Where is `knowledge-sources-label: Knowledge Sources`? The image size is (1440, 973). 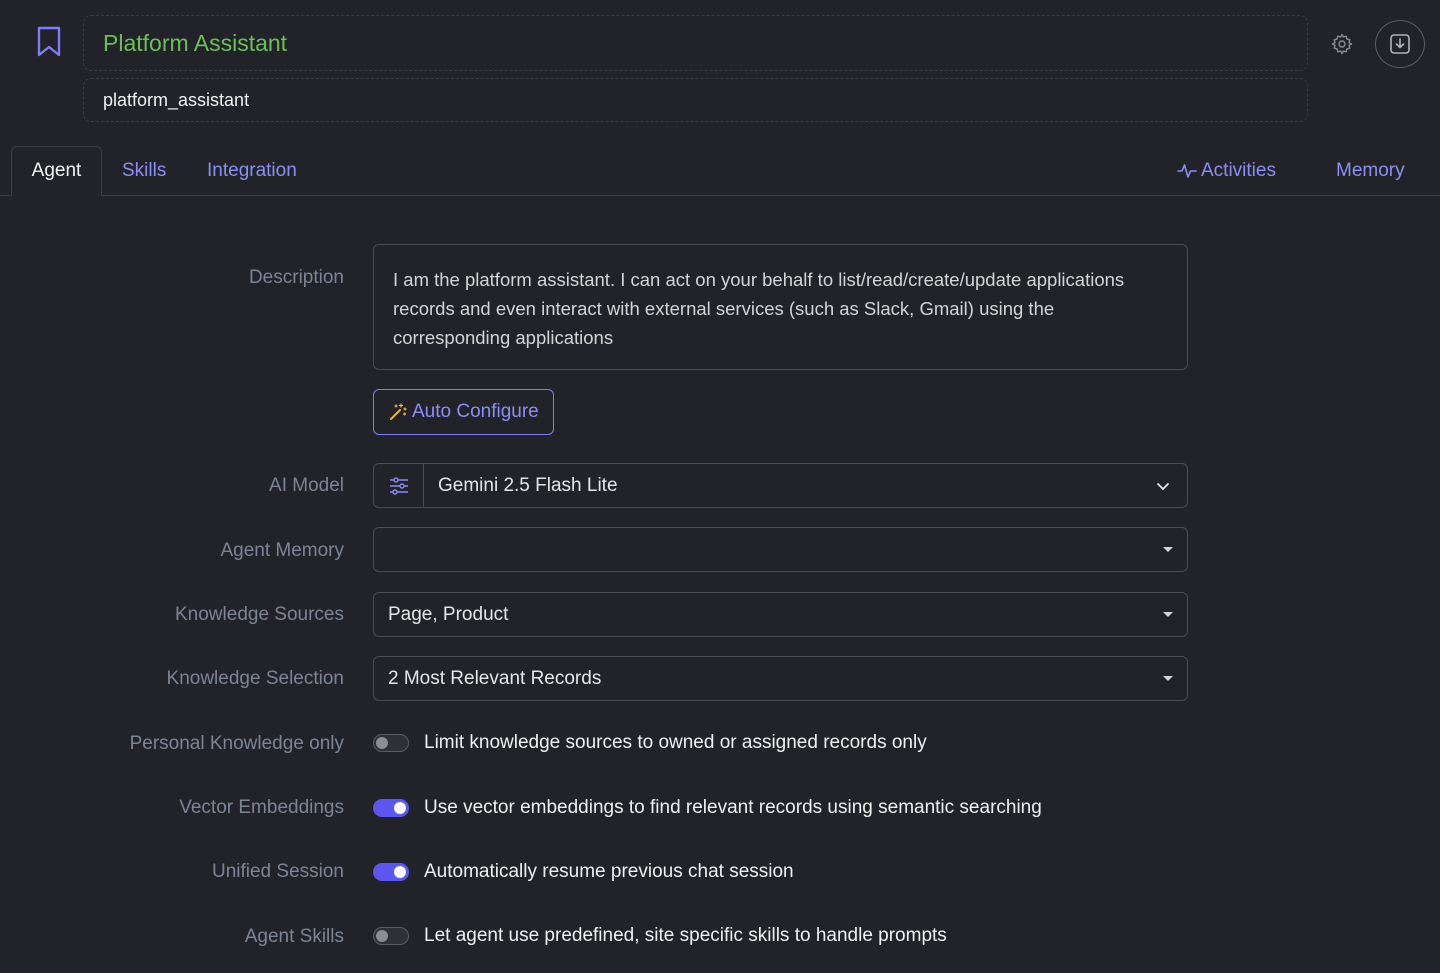 knowledge-sources-label: Knowledge Sources is located at coordinates (259, 614).